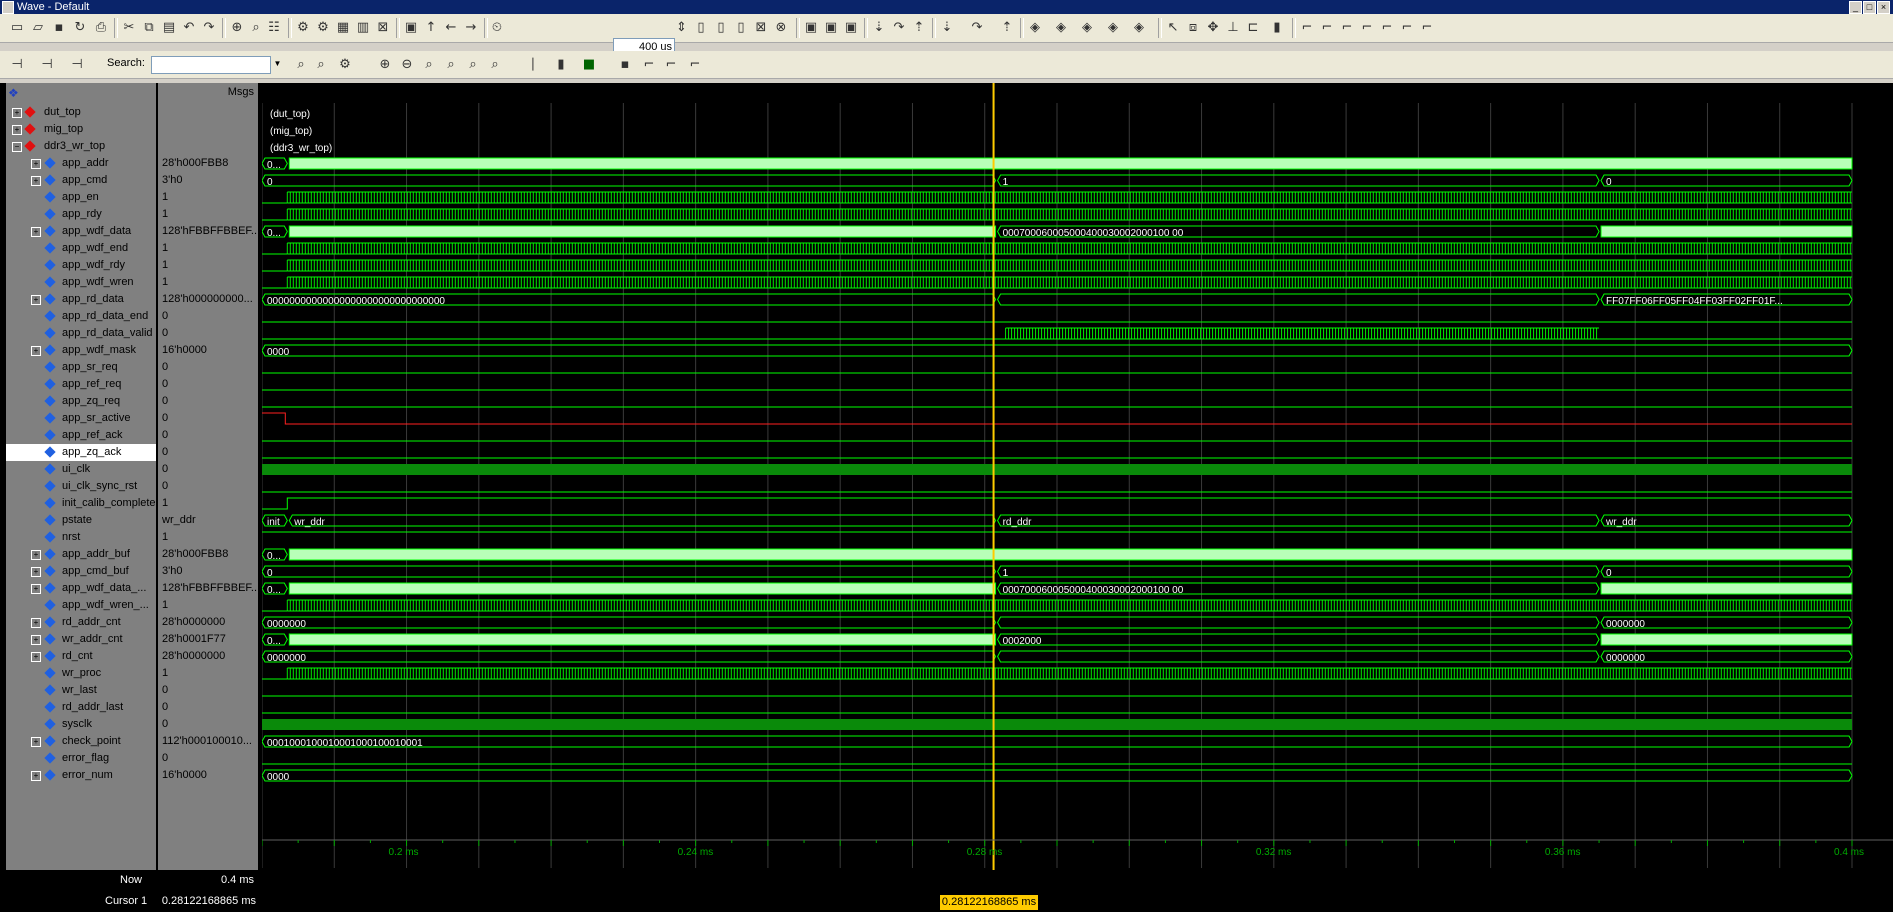  What do you see at coordinates (343, 28) in the screenshot?
I see `simulate-icon: ▦` at bounding box center [343, 28].